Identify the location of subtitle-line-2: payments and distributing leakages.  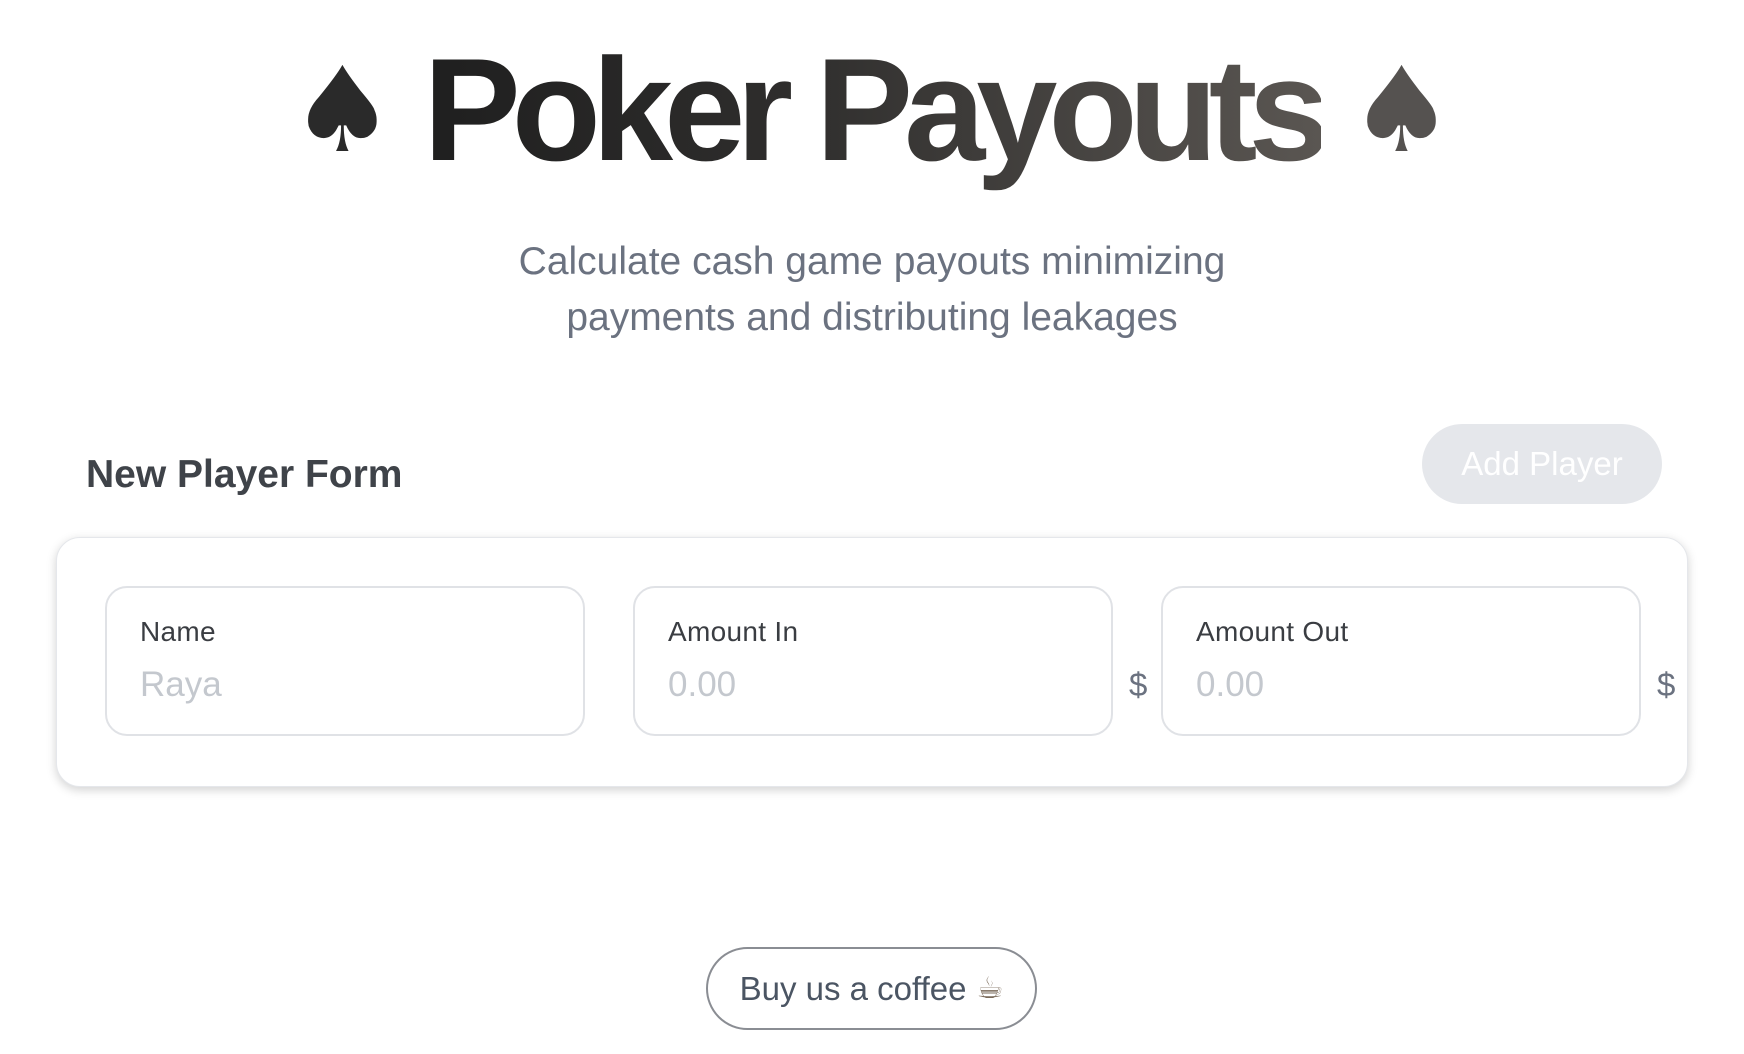
(872, 317).